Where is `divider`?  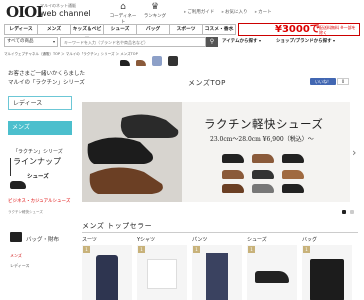
divider is located at coordinates (220, 232).